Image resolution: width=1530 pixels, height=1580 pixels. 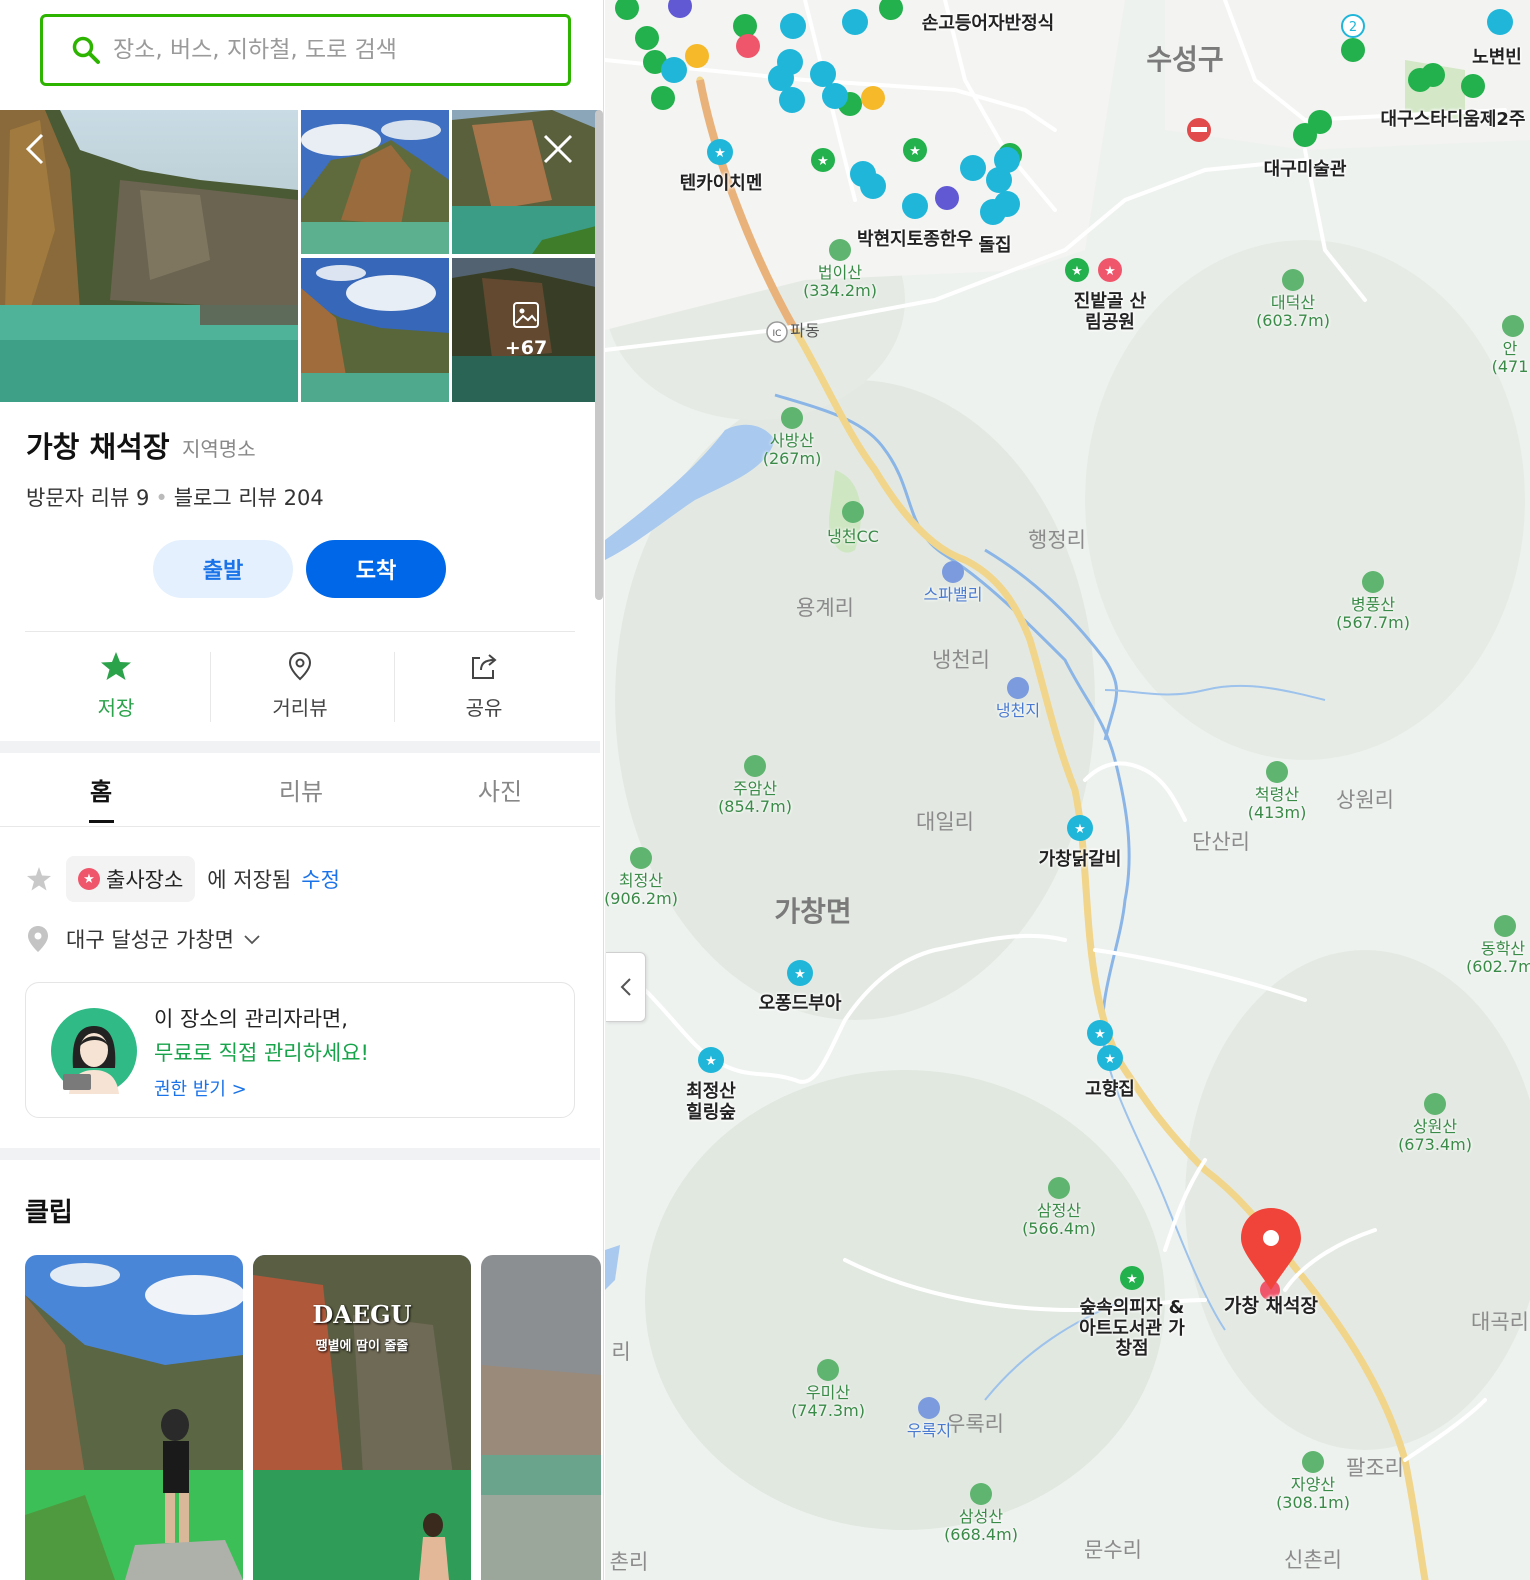 I want to click on mountain-label: 법이산 (334.2m), so click(x=840, y=282).